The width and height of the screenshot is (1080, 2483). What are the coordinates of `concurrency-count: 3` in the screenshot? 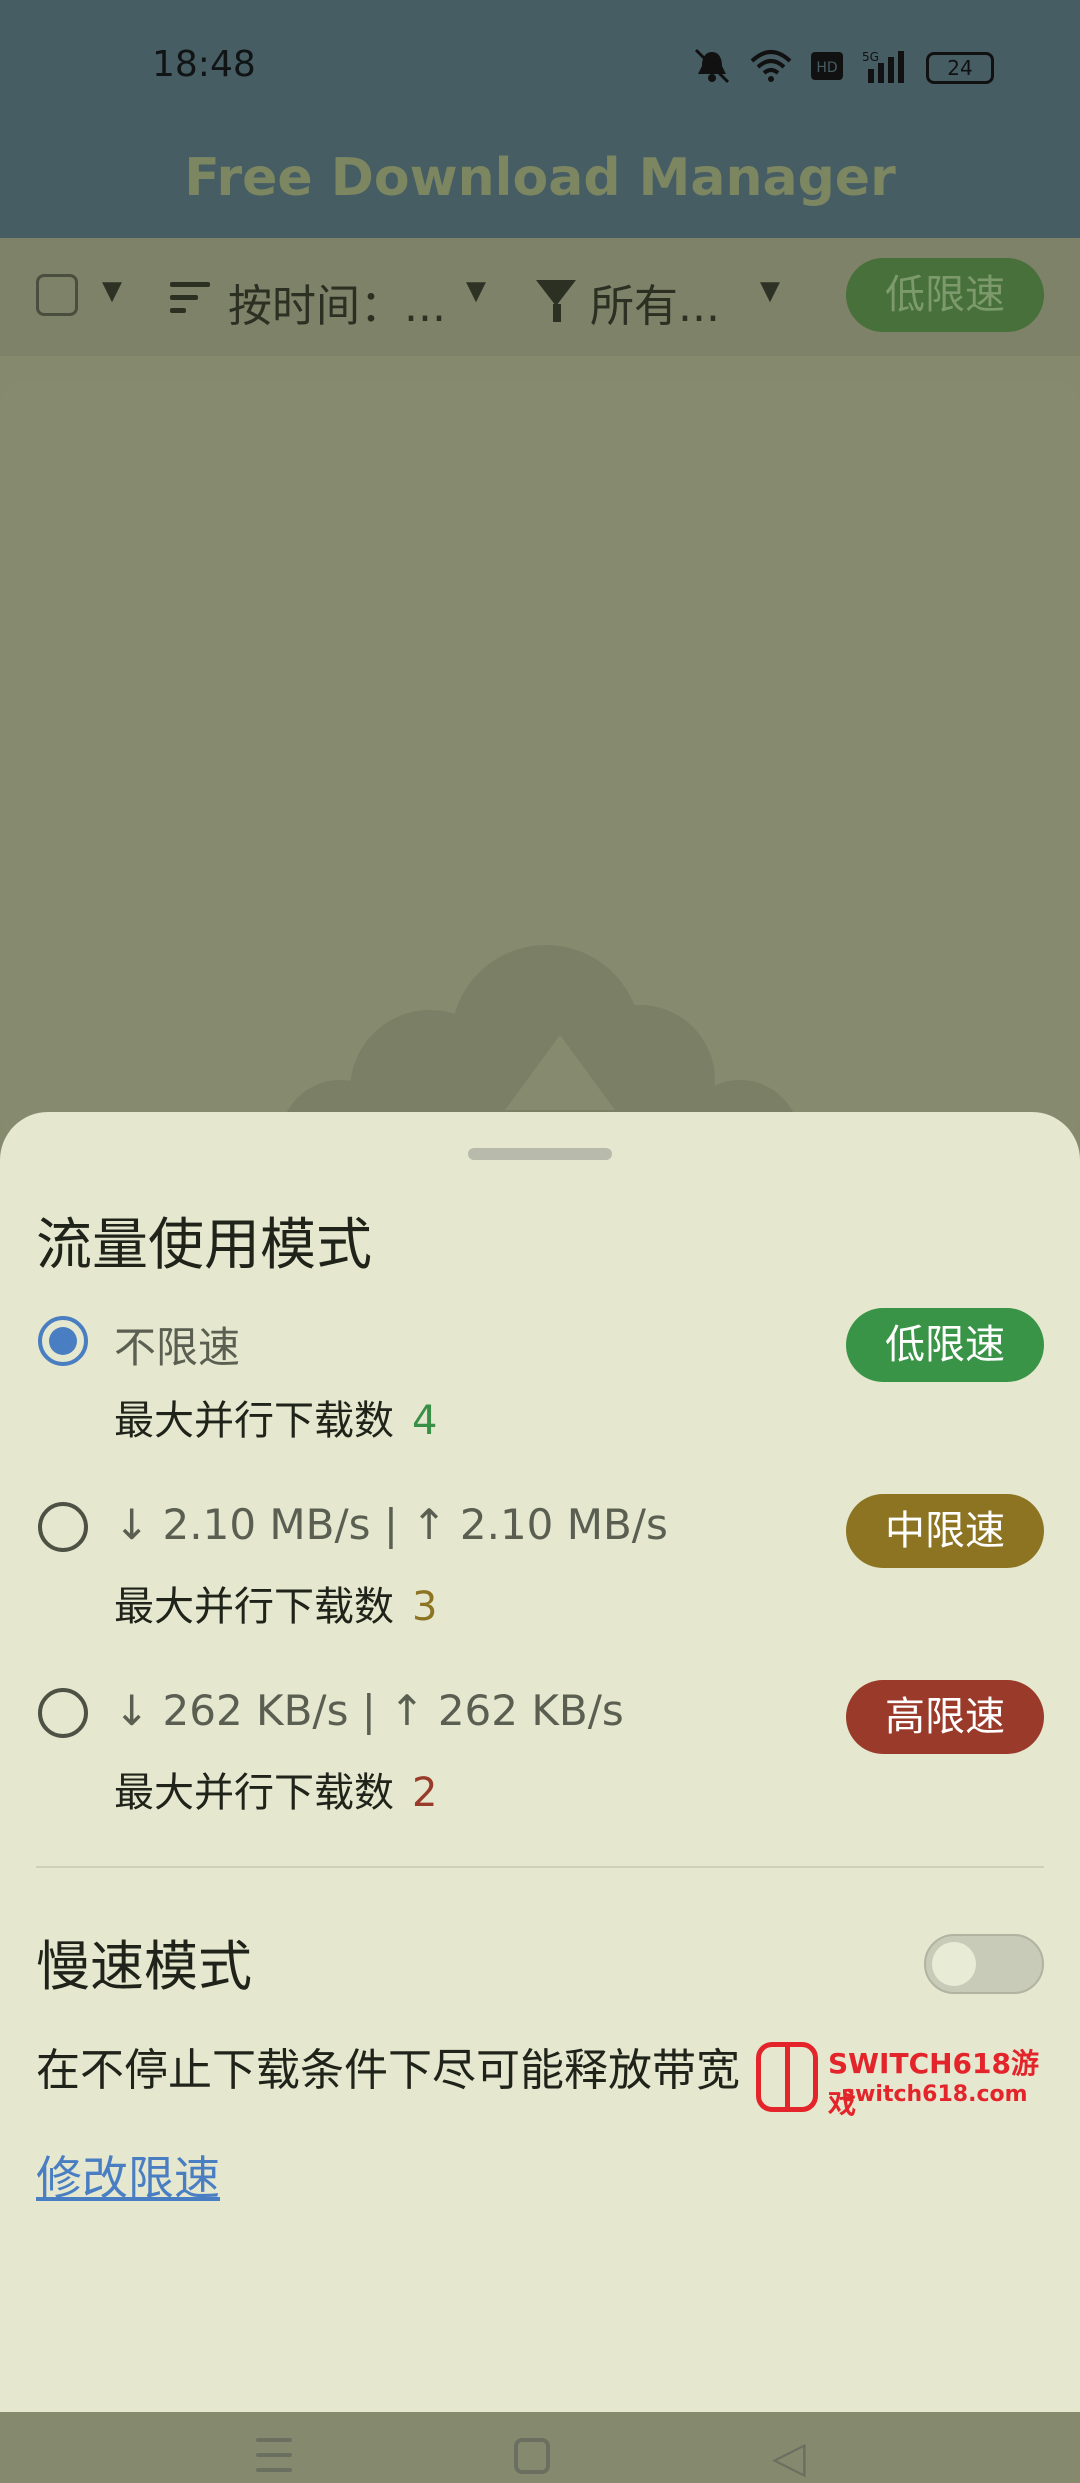 It's located at (425, 1607).